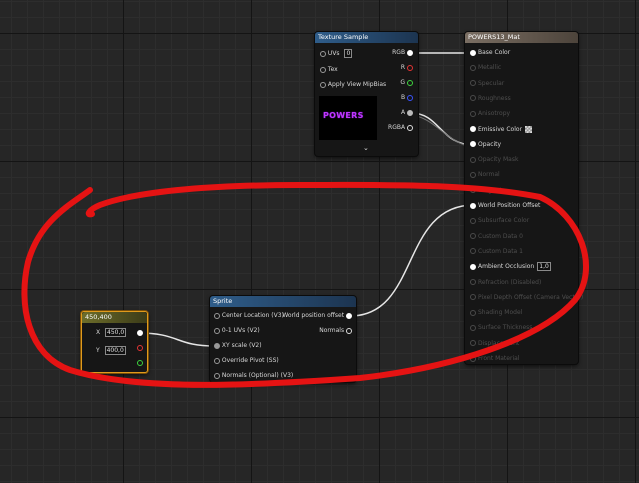  What do you see at coordinates (400, 128) in the screenshot?
I see `tex-output-rgba: RGBA` at bounding box center [400, 128].